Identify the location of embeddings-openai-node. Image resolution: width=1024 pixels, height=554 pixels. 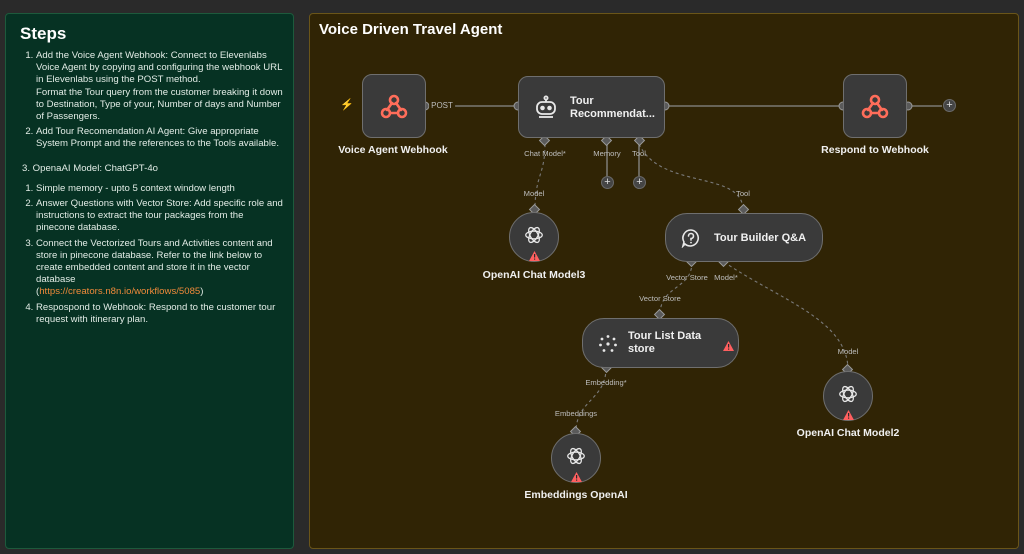
(576, 458).